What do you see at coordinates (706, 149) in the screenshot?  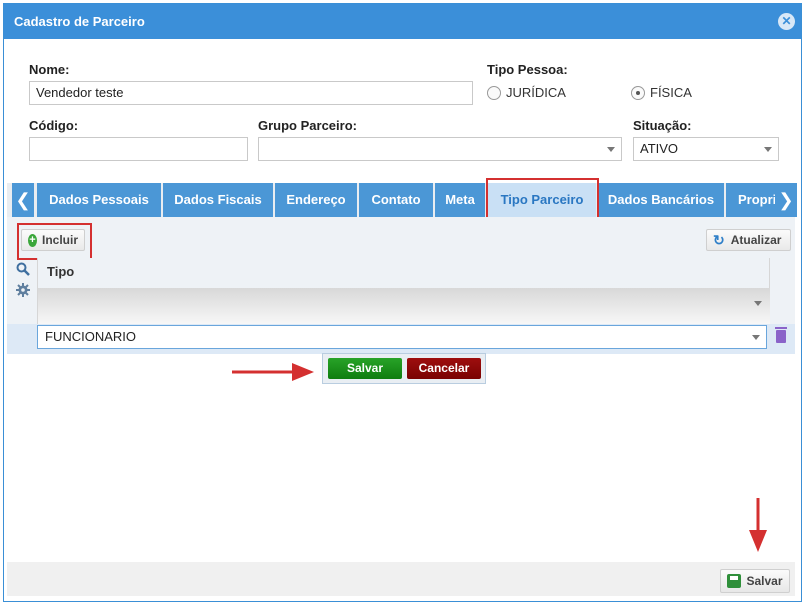 I see `situacao-select: ATIVO` at bounding box center [706, 149].